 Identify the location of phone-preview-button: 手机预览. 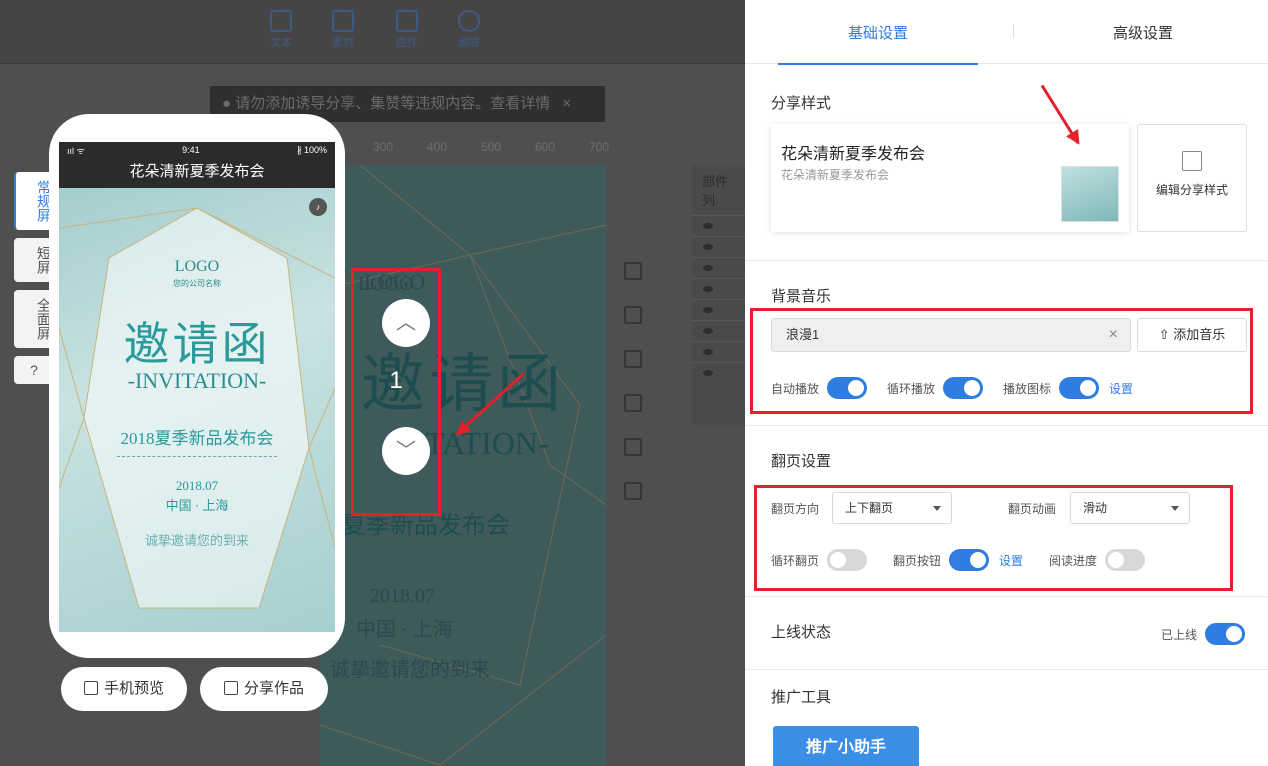
(124, 689).